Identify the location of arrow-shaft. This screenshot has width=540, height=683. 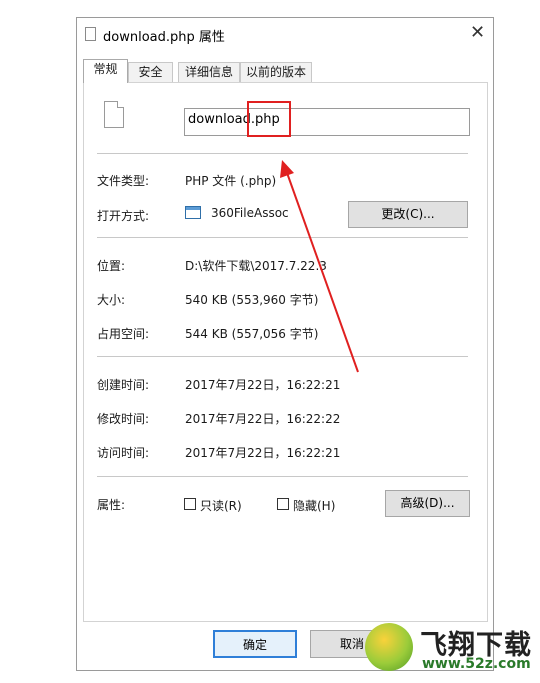
(322, 271).